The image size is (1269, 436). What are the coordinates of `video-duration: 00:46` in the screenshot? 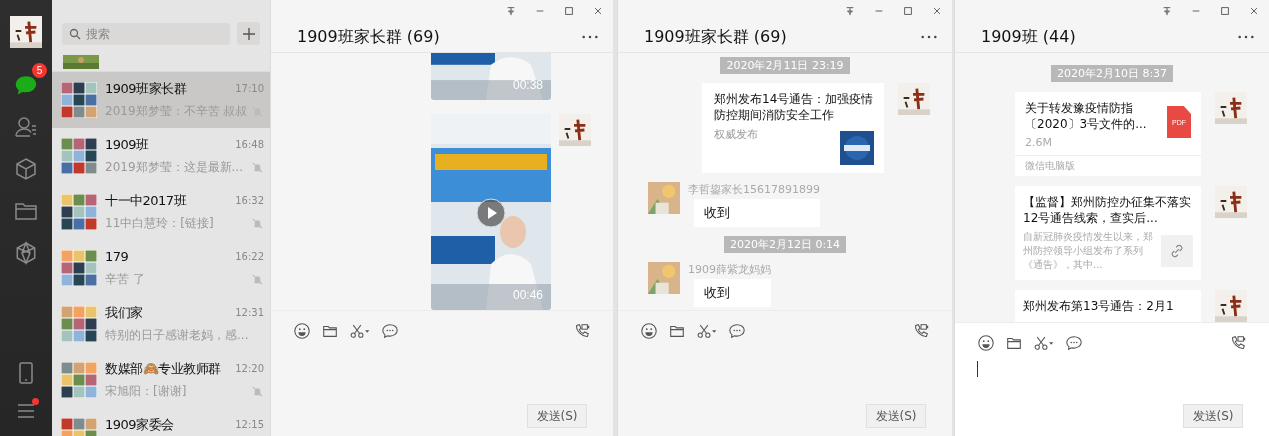 It's located at (527, 295).